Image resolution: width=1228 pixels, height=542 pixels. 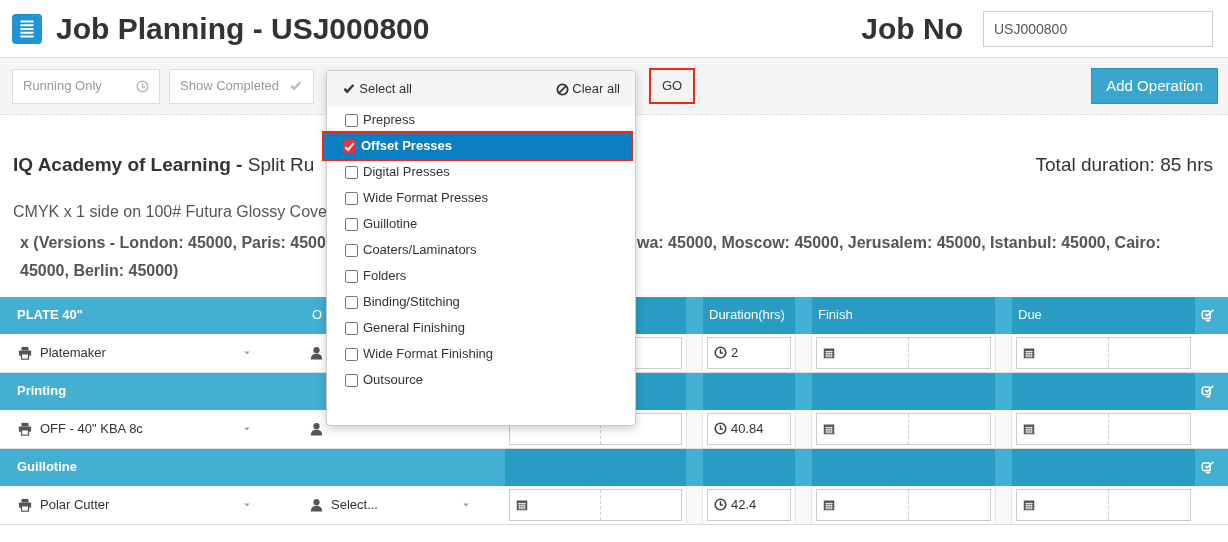 What do you see at coordinates (141, 352) in the screenshot?
I see `machine-select: Platemaker` at bounding box center [141, 352].